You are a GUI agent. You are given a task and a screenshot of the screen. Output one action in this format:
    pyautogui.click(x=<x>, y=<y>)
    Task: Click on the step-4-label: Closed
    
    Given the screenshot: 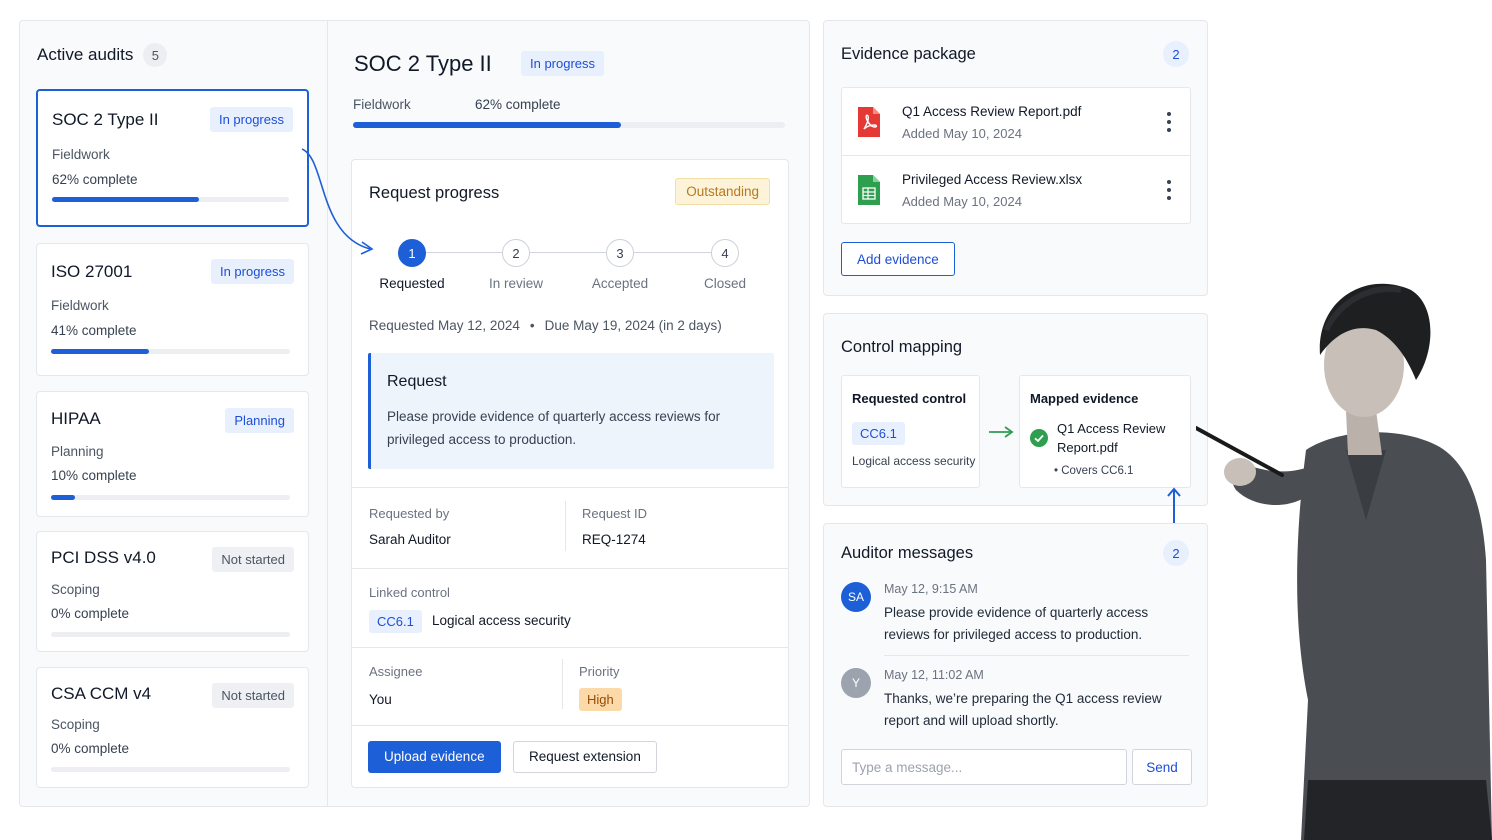 What is the action you would take?
    pyautogui.click(x=725, y=283)
    